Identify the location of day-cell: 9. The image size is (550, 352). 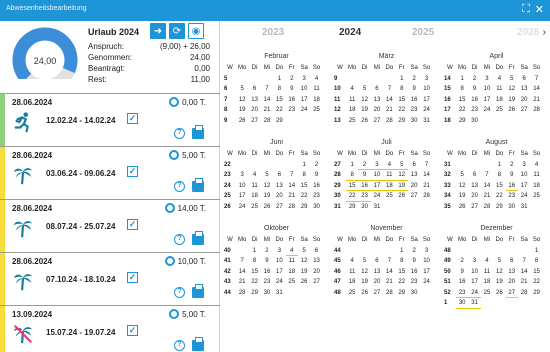
(292, 89).